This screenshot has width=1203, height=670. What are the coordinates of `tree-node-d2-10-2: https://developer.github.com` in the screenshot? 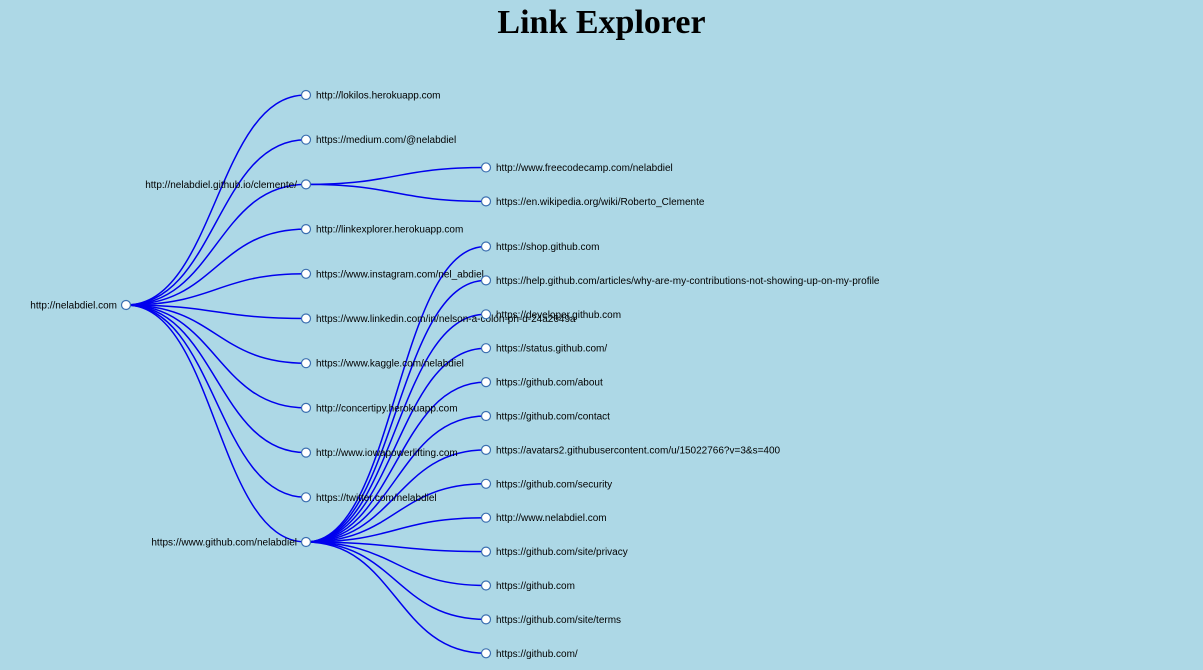 It's located at (551, 315).